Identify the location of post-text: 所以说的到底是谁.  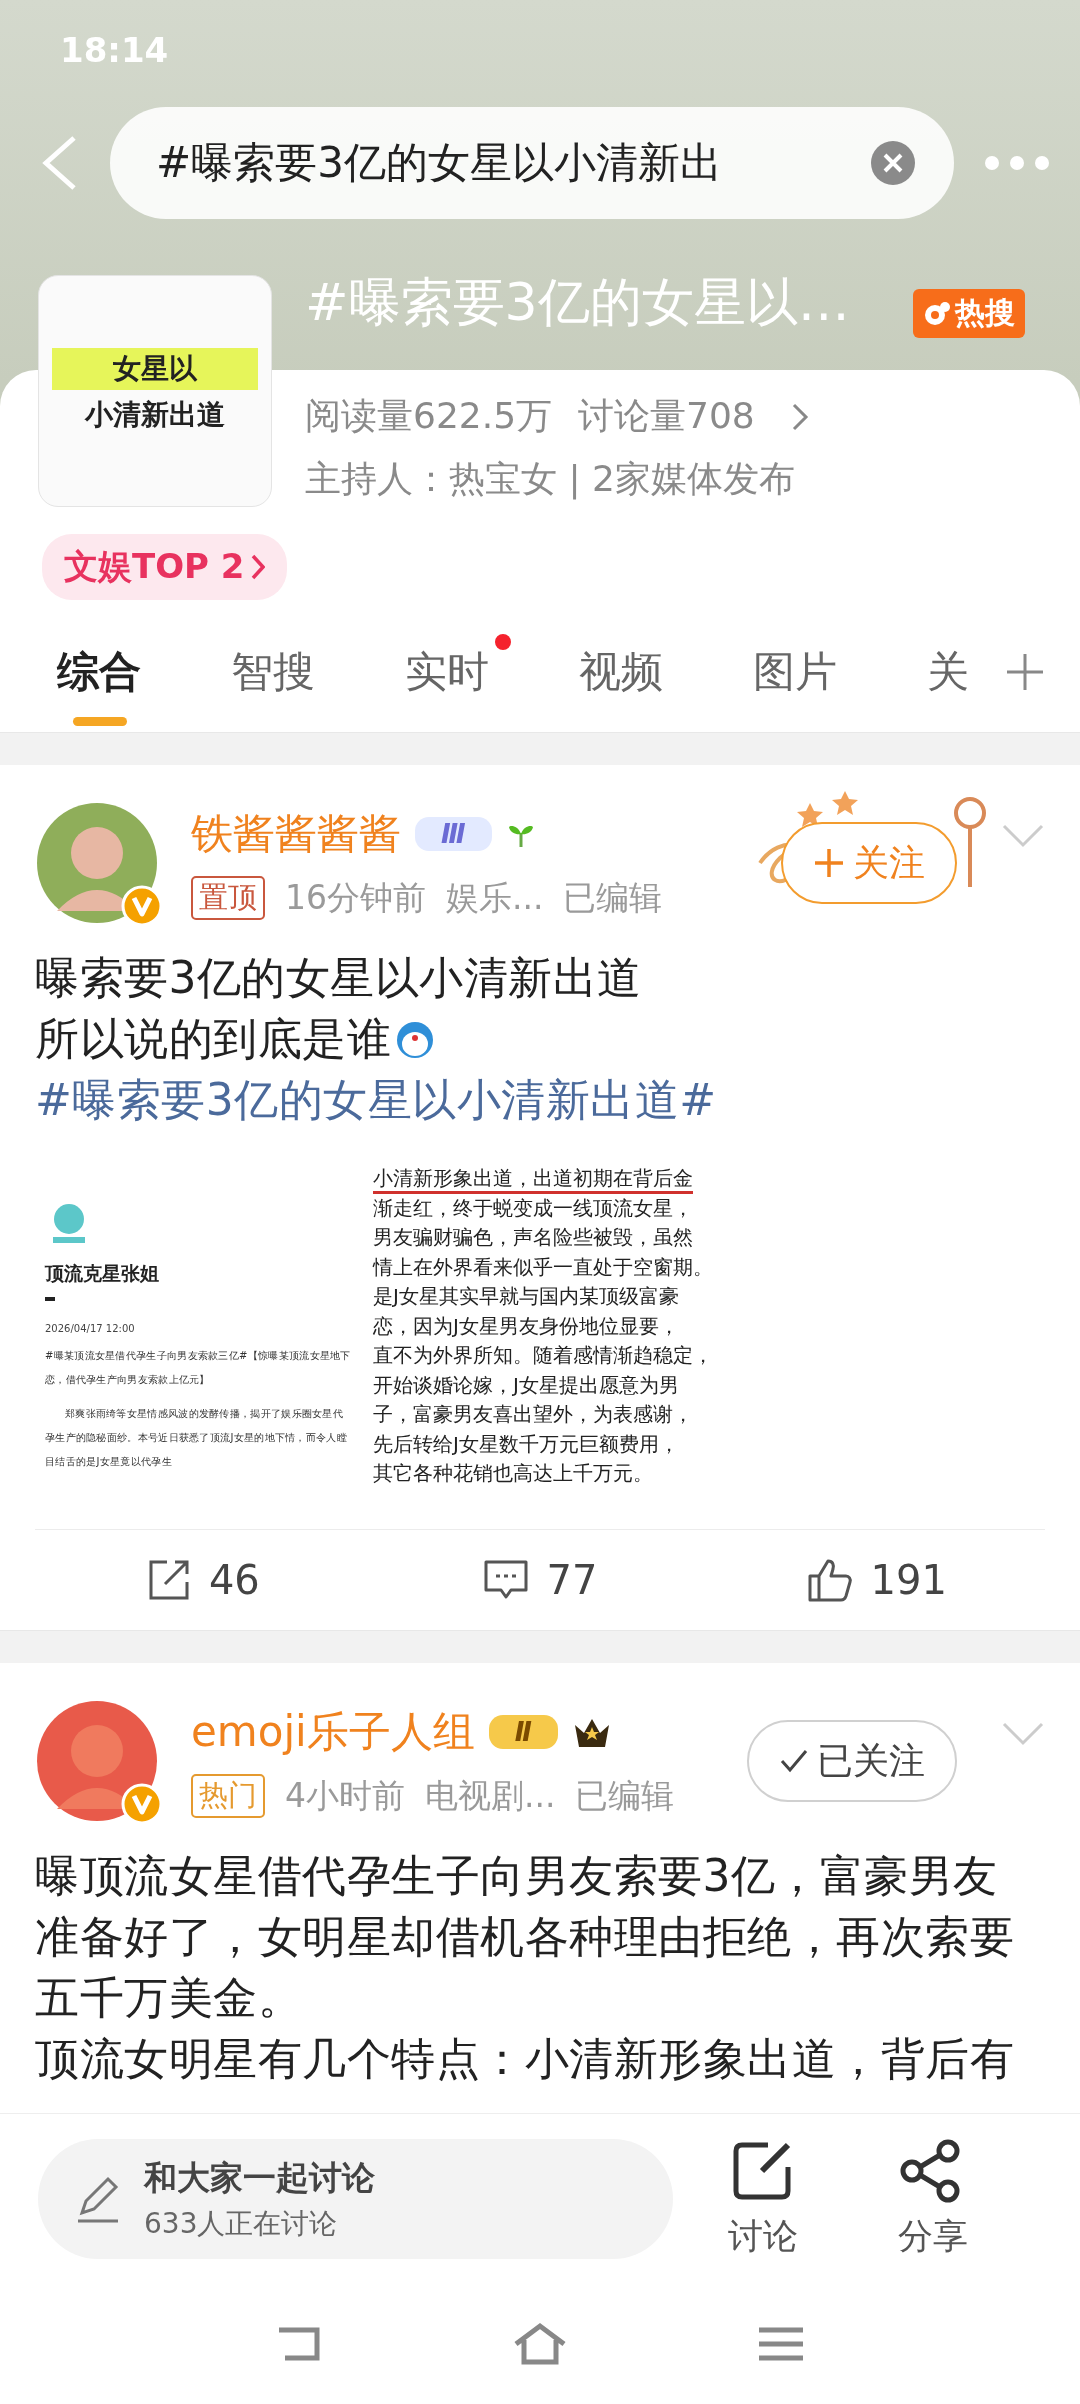
(530, 1038).